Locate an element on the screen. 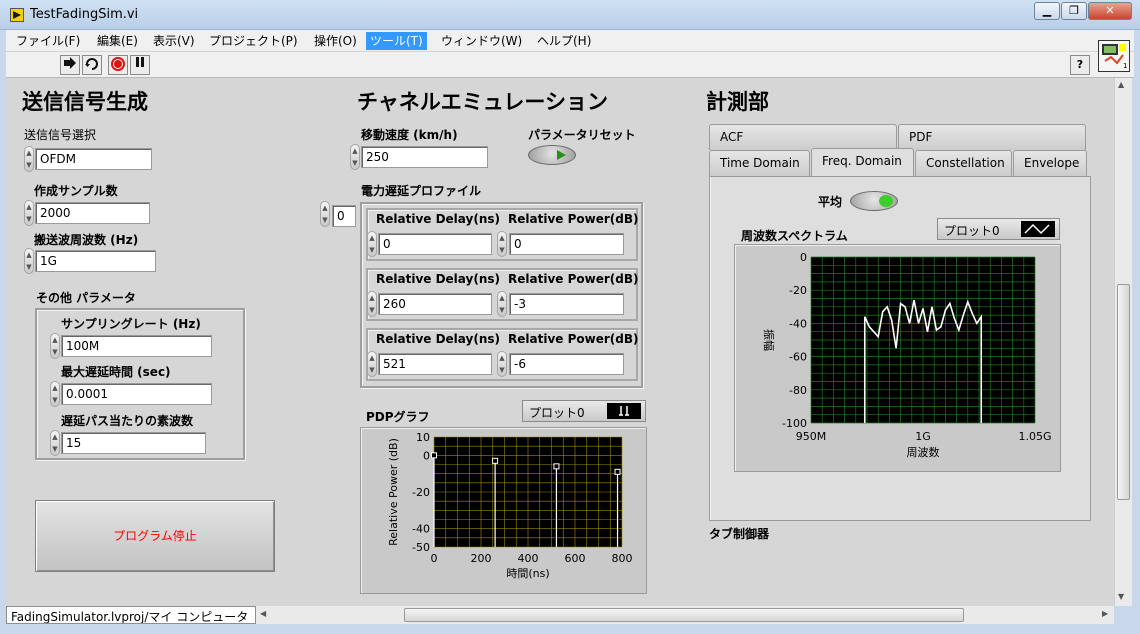 Image resolution: width=1140 pixels, height=634 pixels. pause-icon is located at coordinates (140, 65).